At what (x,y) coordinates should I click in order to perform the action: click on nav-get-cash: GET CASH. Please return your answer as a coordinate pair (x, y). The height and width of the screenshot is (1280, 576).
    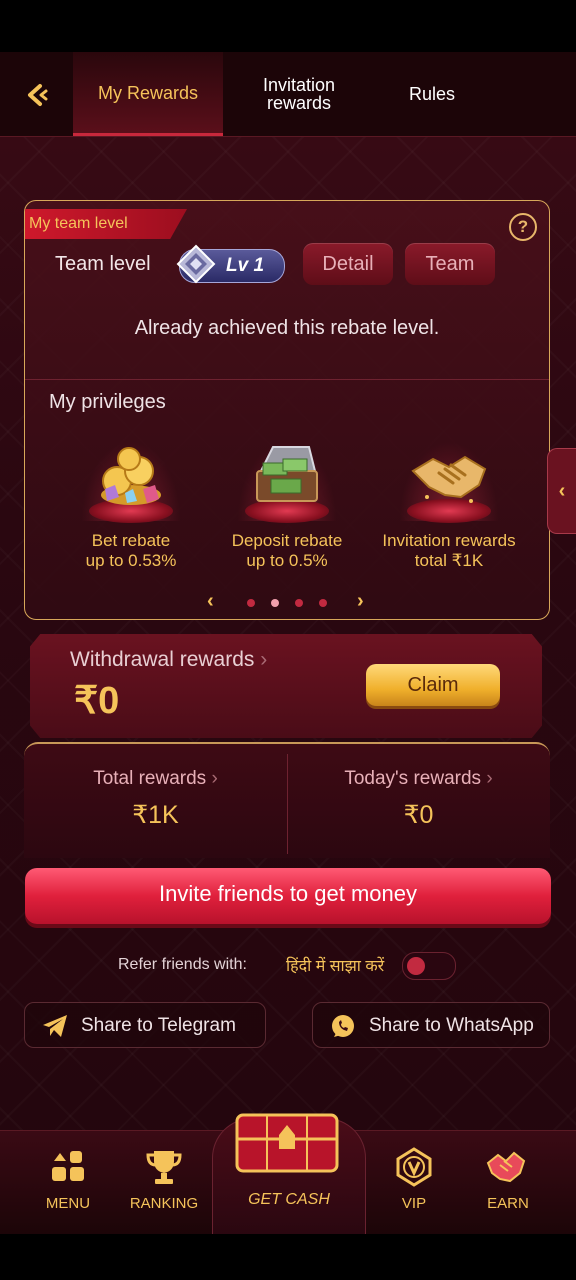
    Looking at the image, I should click on (289, 1173).